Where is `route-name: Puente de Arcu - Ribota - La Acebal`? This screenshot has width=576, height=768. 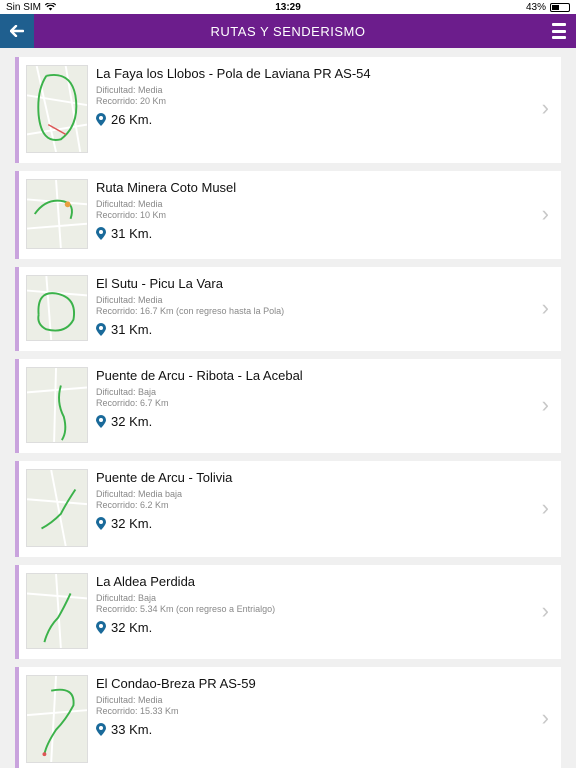 route-name: Puente de Arcu - Ribota - La Acebal is located at coordinates (199, 375).